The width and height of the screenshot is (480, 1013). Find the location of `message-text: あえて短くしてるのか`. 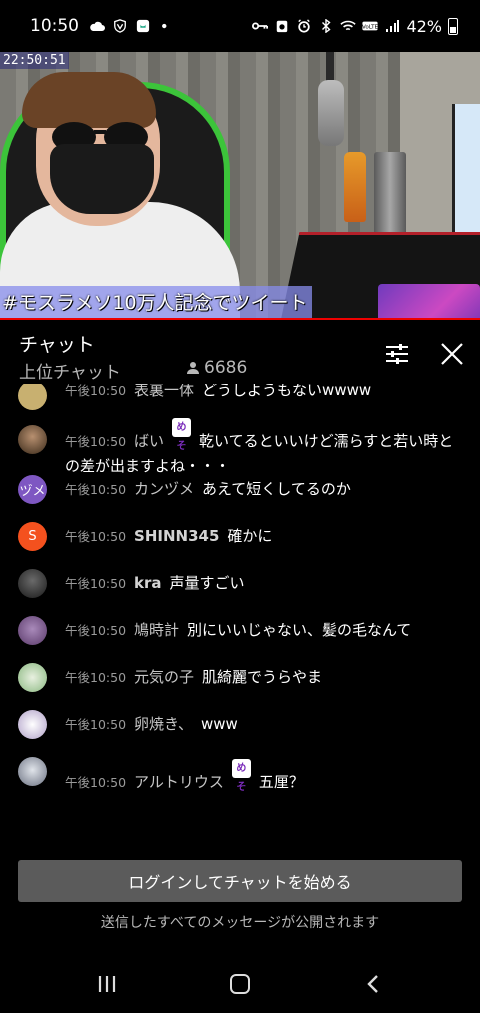

message-text: あえて短くしてるのか is located at coordinates (276, 489).